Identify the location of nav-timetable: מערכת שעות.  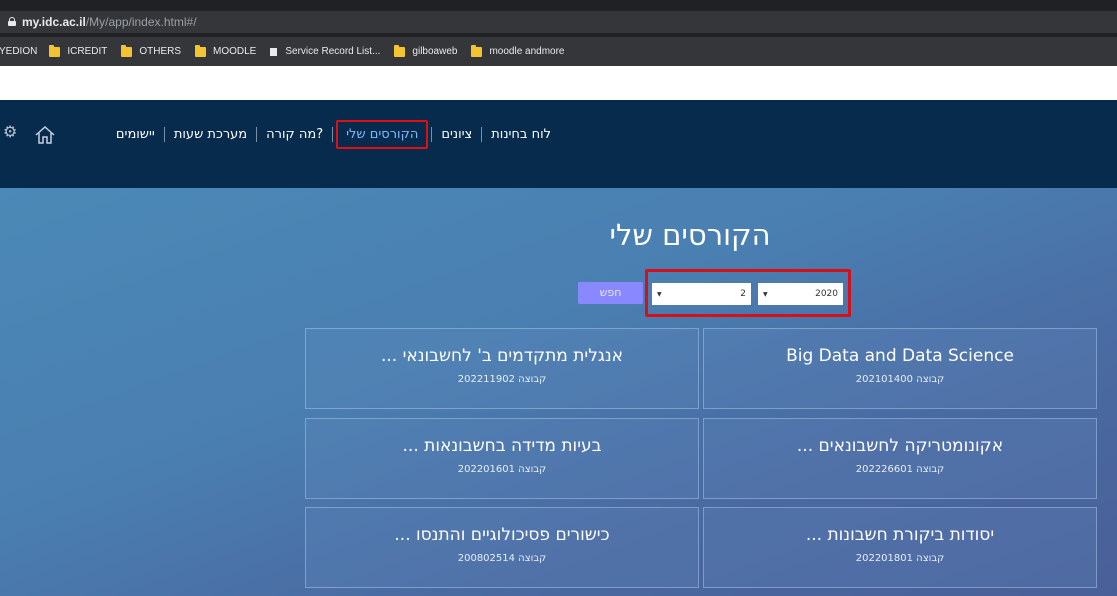
(210, 134).